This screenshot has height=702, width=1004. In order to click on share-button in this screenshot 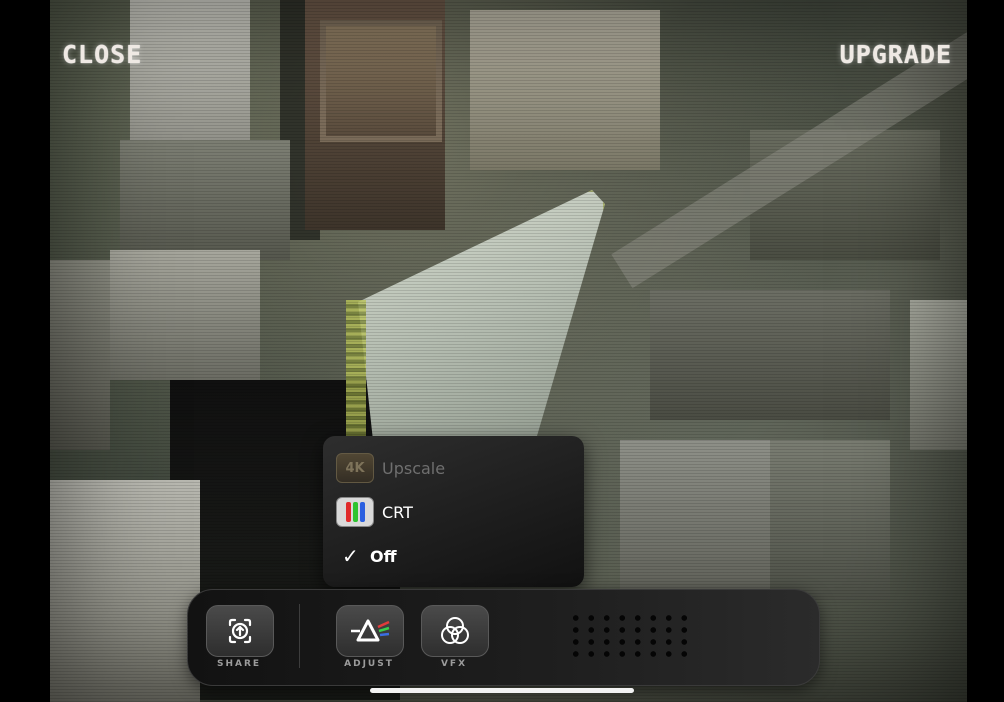, I will do `click(240, 631)`.